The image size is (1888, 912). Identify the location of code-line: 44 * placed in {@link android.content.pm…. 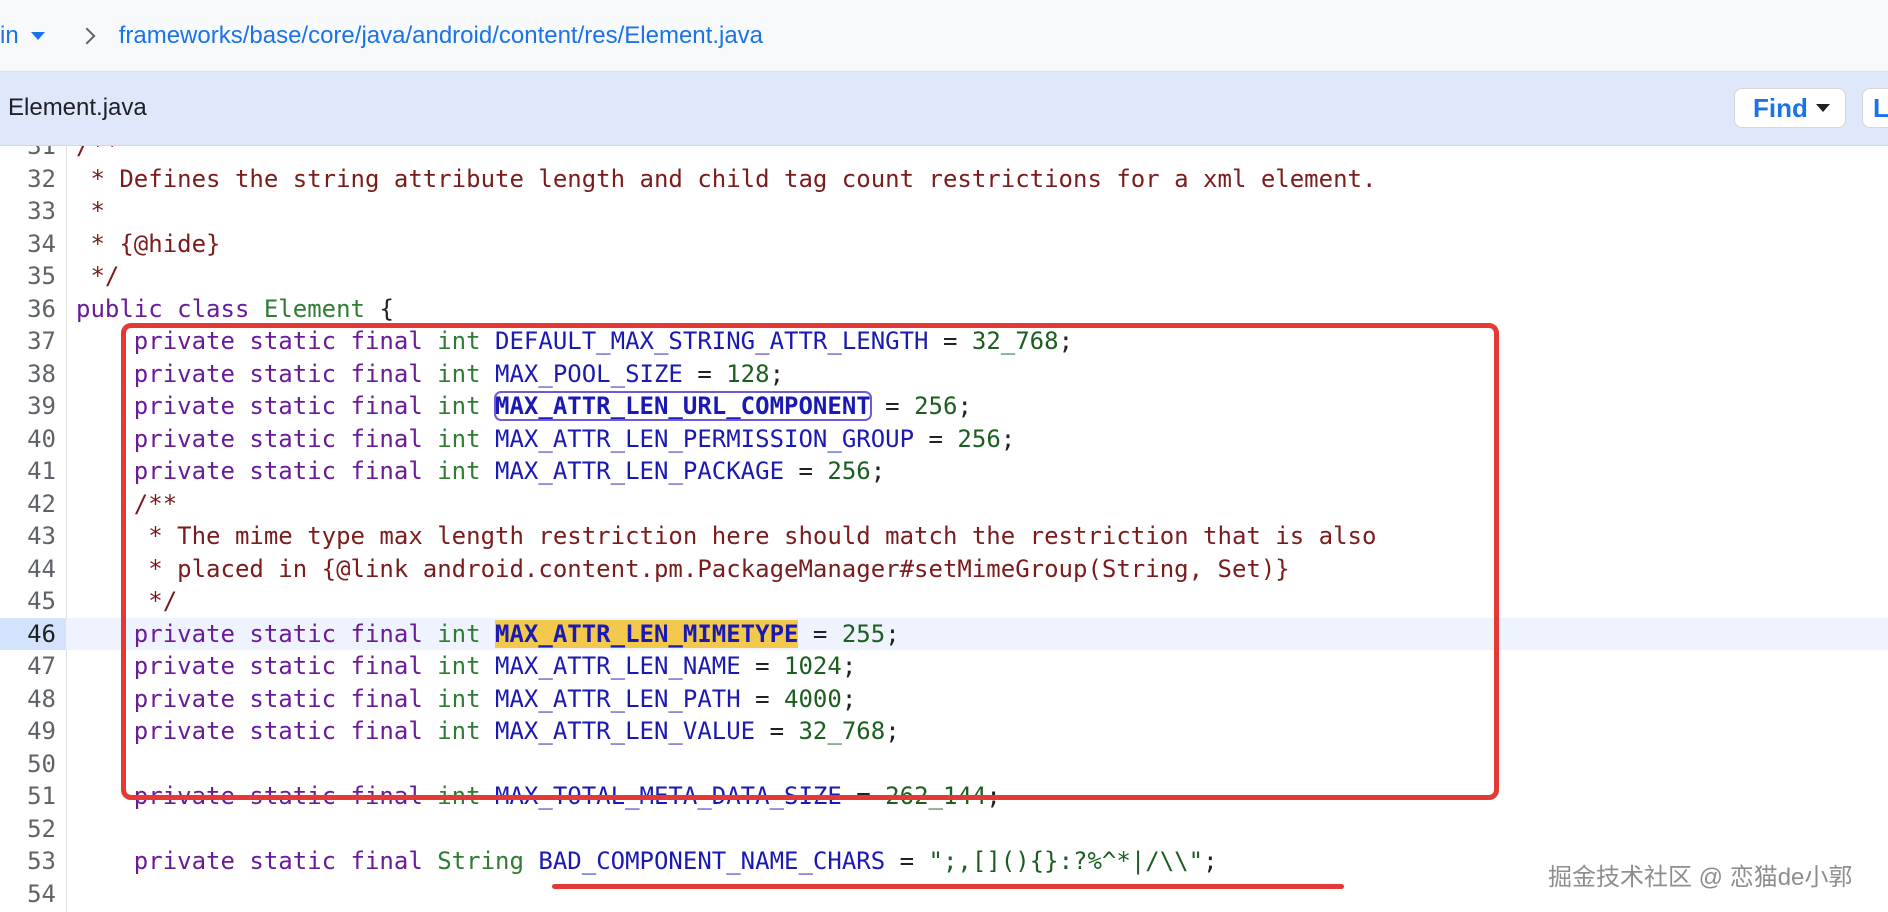
(944, 569).